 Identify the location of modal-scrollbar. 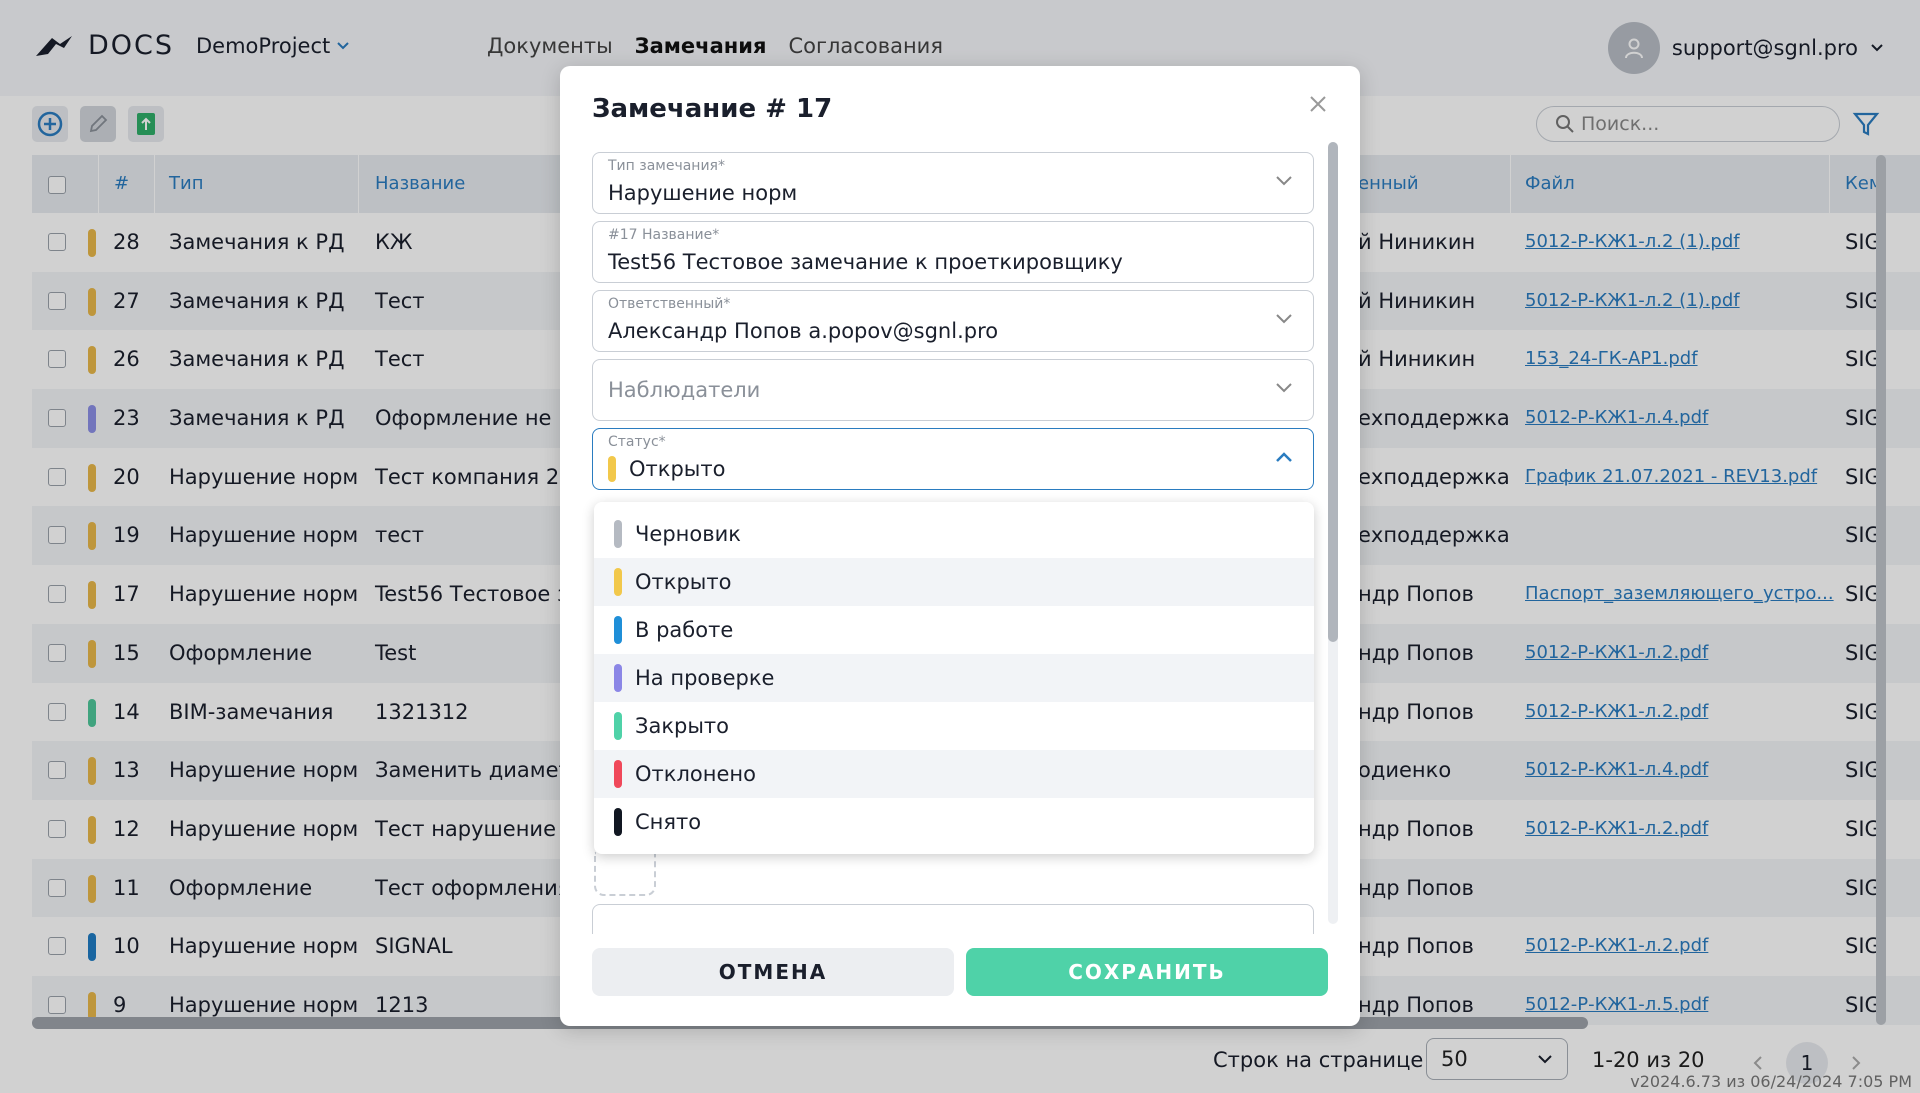
(1333, 392).